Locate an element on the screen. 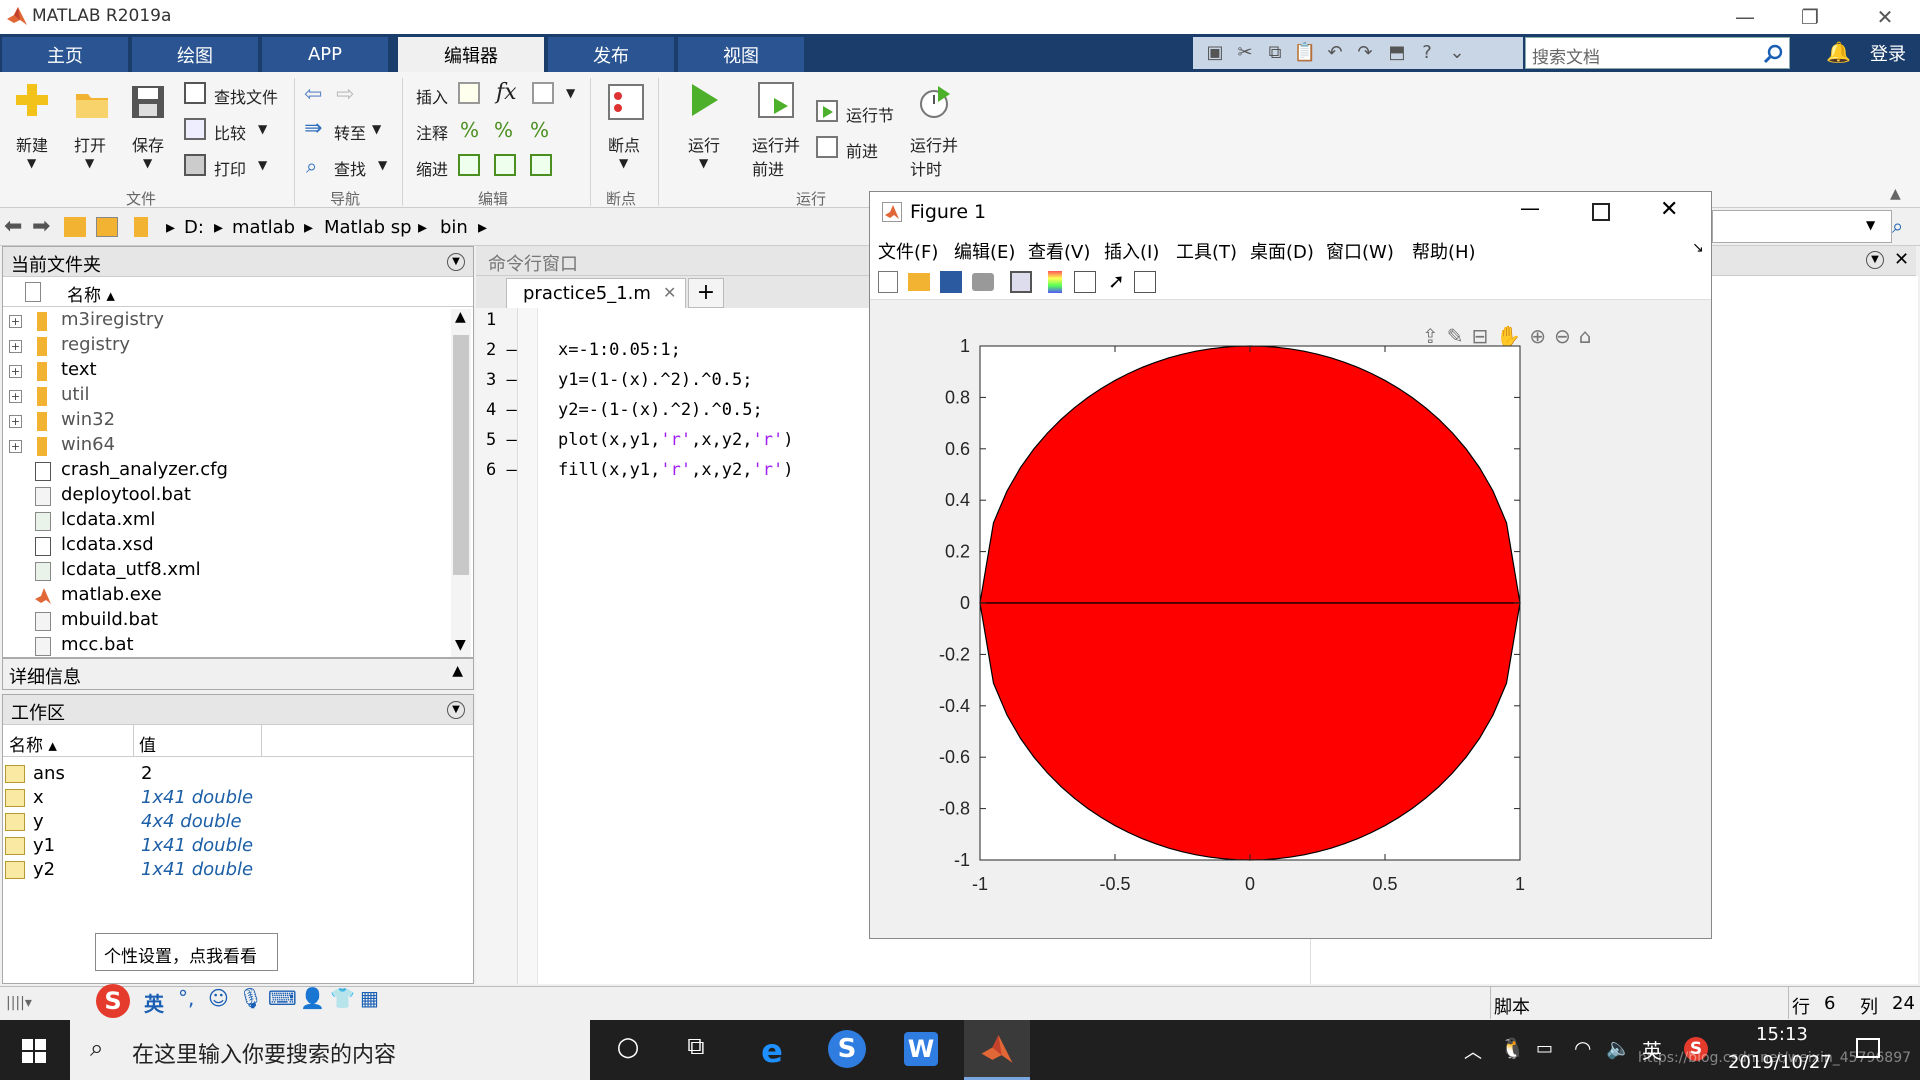 This screenshot has width=1920, height=1080. compare-dropdown-icon: ▼ is located at coordinates (262, 129).